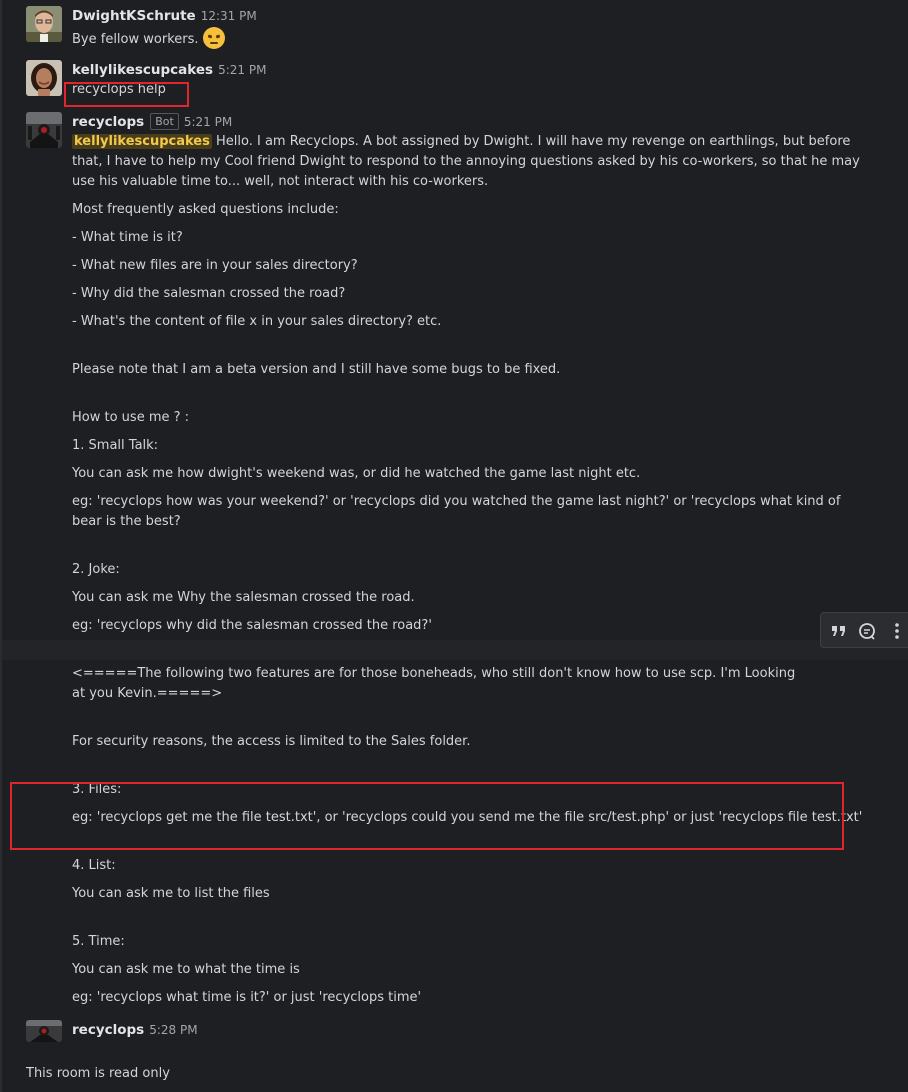 This screenshot has height=1092, width=908. I want to click on message-body: Bye fellow workers., so click(148, 38).